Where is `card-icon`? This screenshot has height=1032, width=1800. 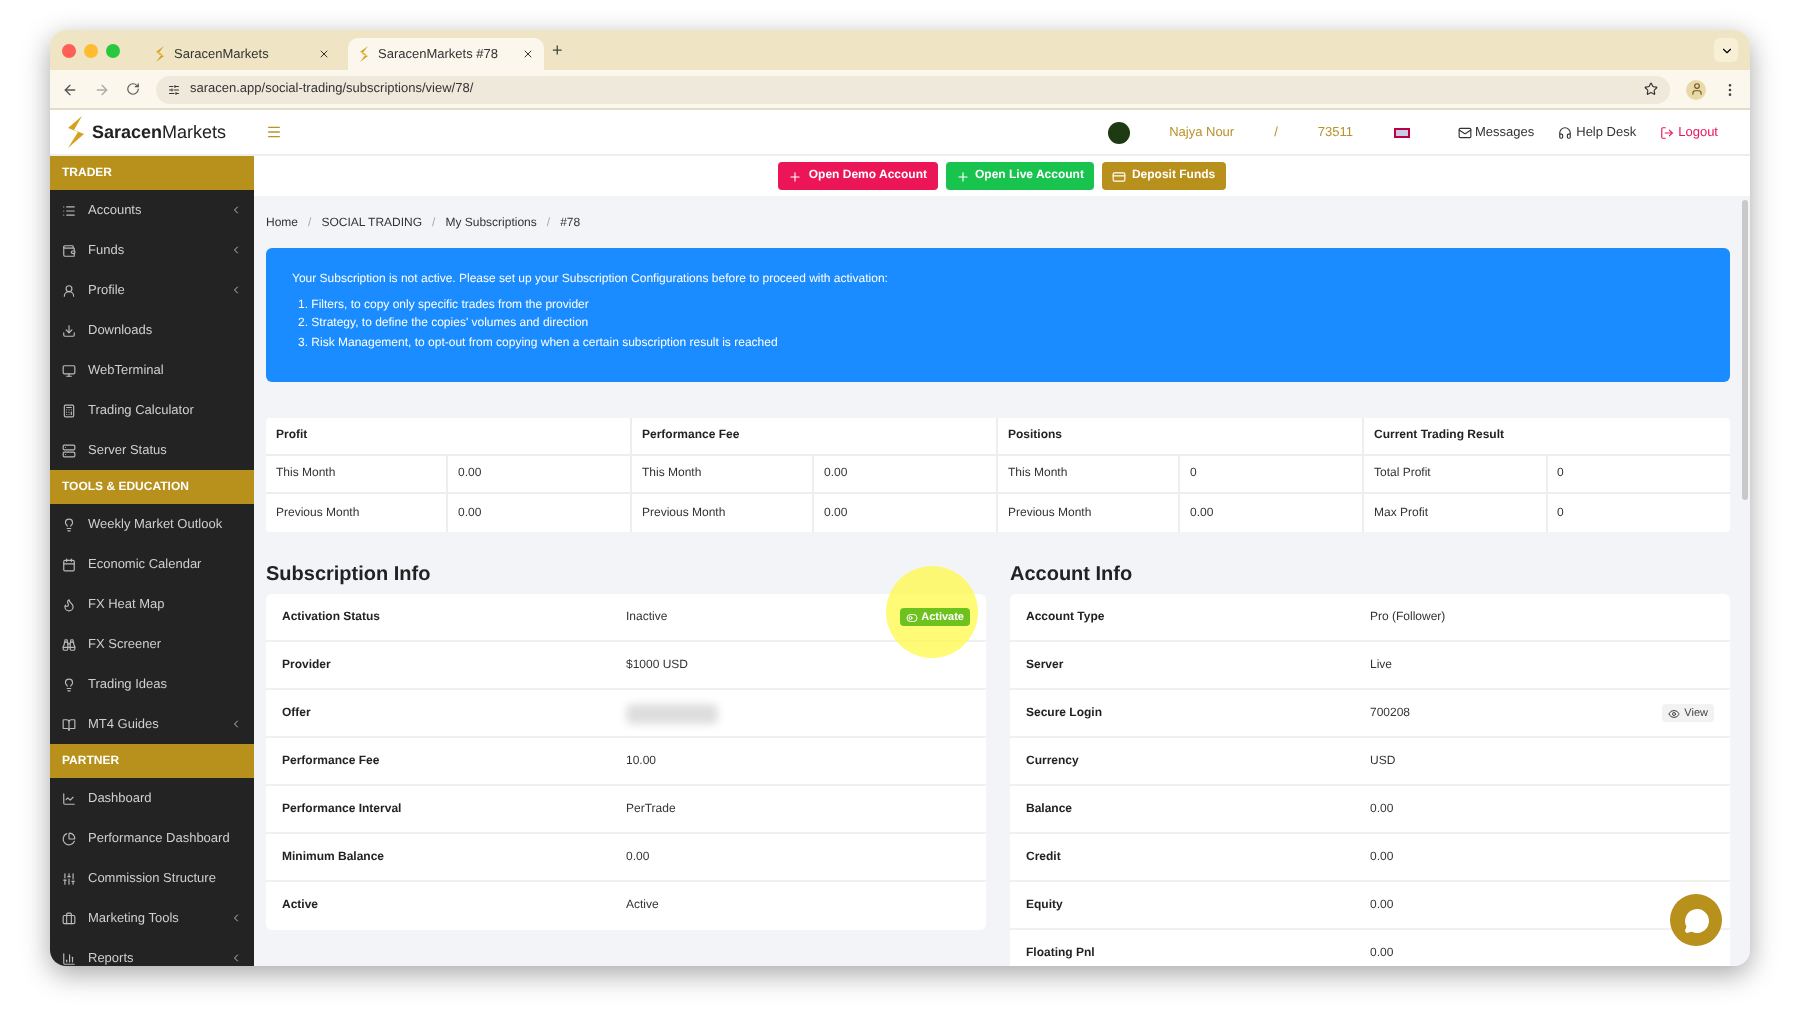 card-icon is located at coordinates (1118, 176).